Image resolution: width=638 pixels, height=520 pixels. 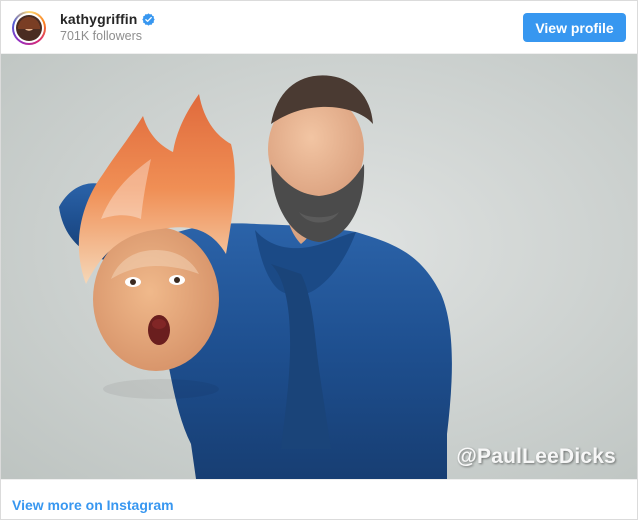 I want to click on view-profile-button: View profile, so click(x=574, y=27).